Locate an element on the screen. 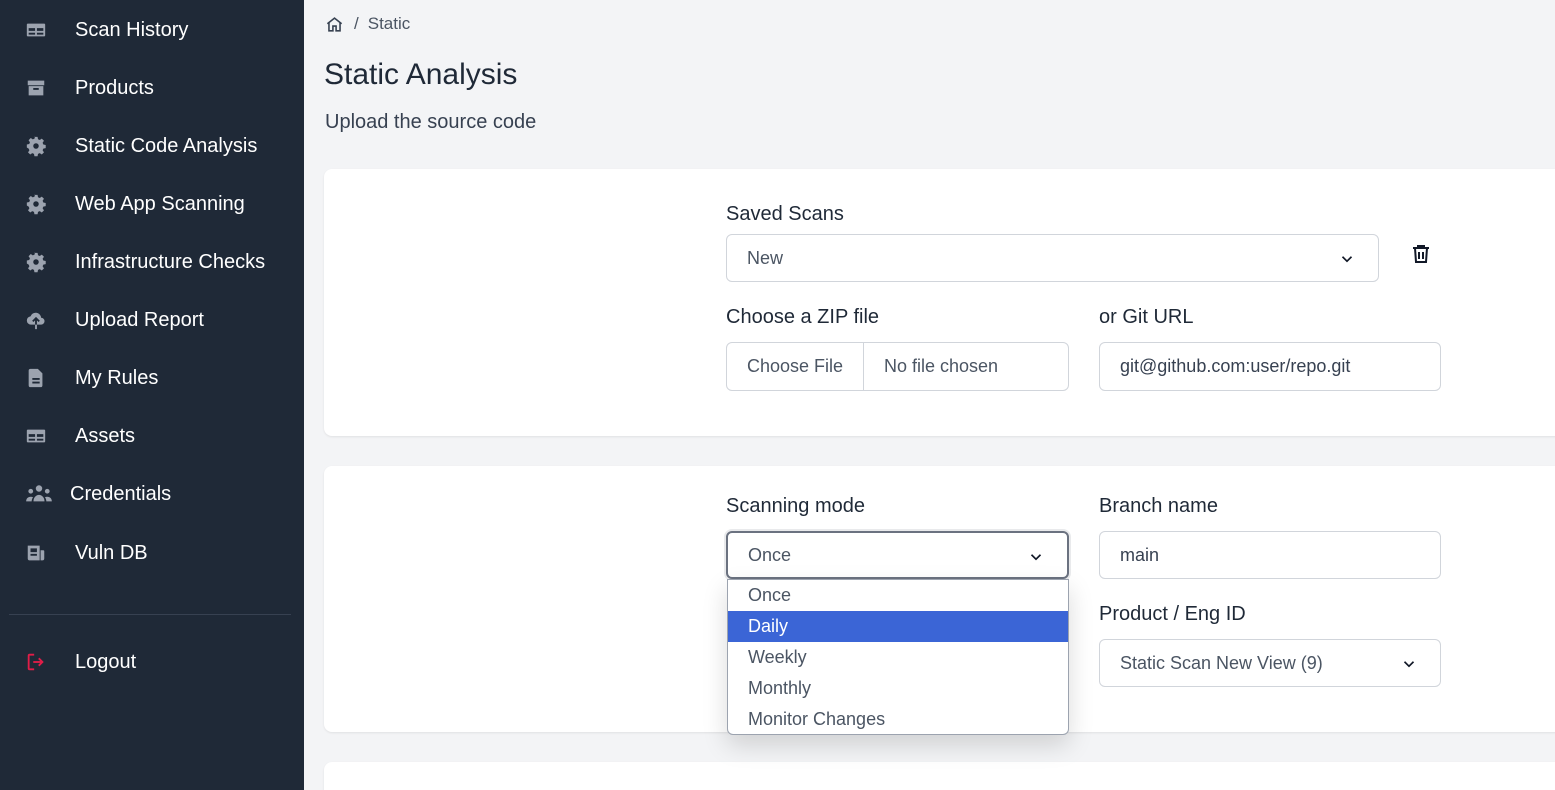 This screenshot has height=790, width=1555. sidebar-item-logout: Logout is located at coordinates (152, 662).